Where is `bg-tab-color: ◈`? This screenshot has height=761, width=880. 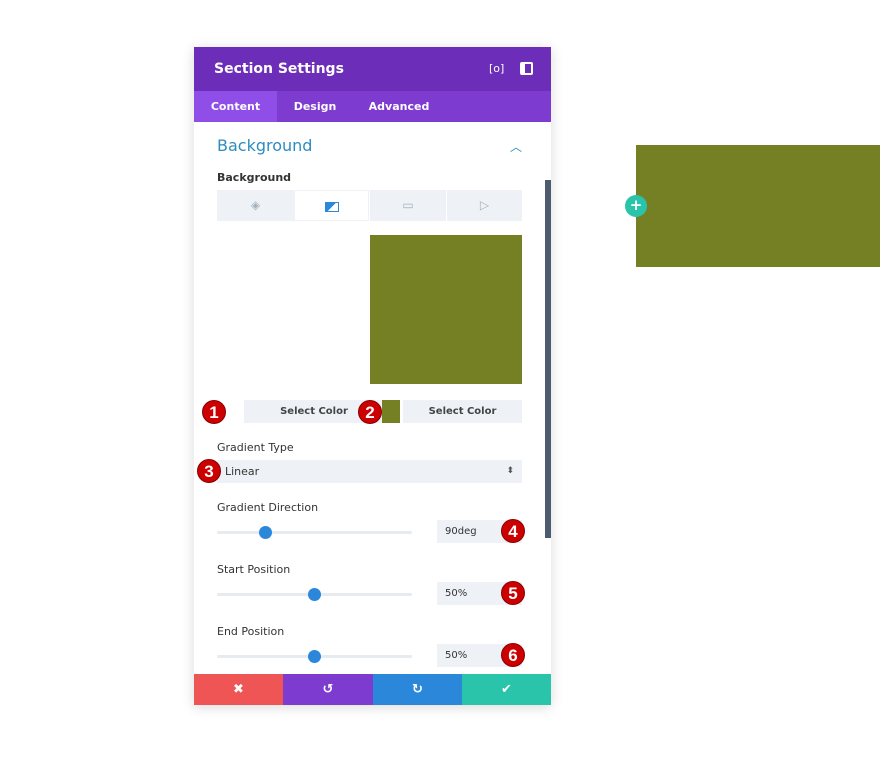
bg-tab-color: ◈ is located at coordinates (255, 205).